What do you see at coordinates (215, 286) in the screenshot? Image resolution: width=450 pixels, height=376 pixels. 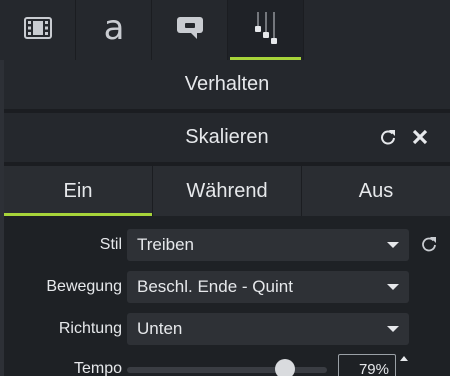 I see `movement-value: Beschl. Ende - Quint` at bounding box center [215, 286].